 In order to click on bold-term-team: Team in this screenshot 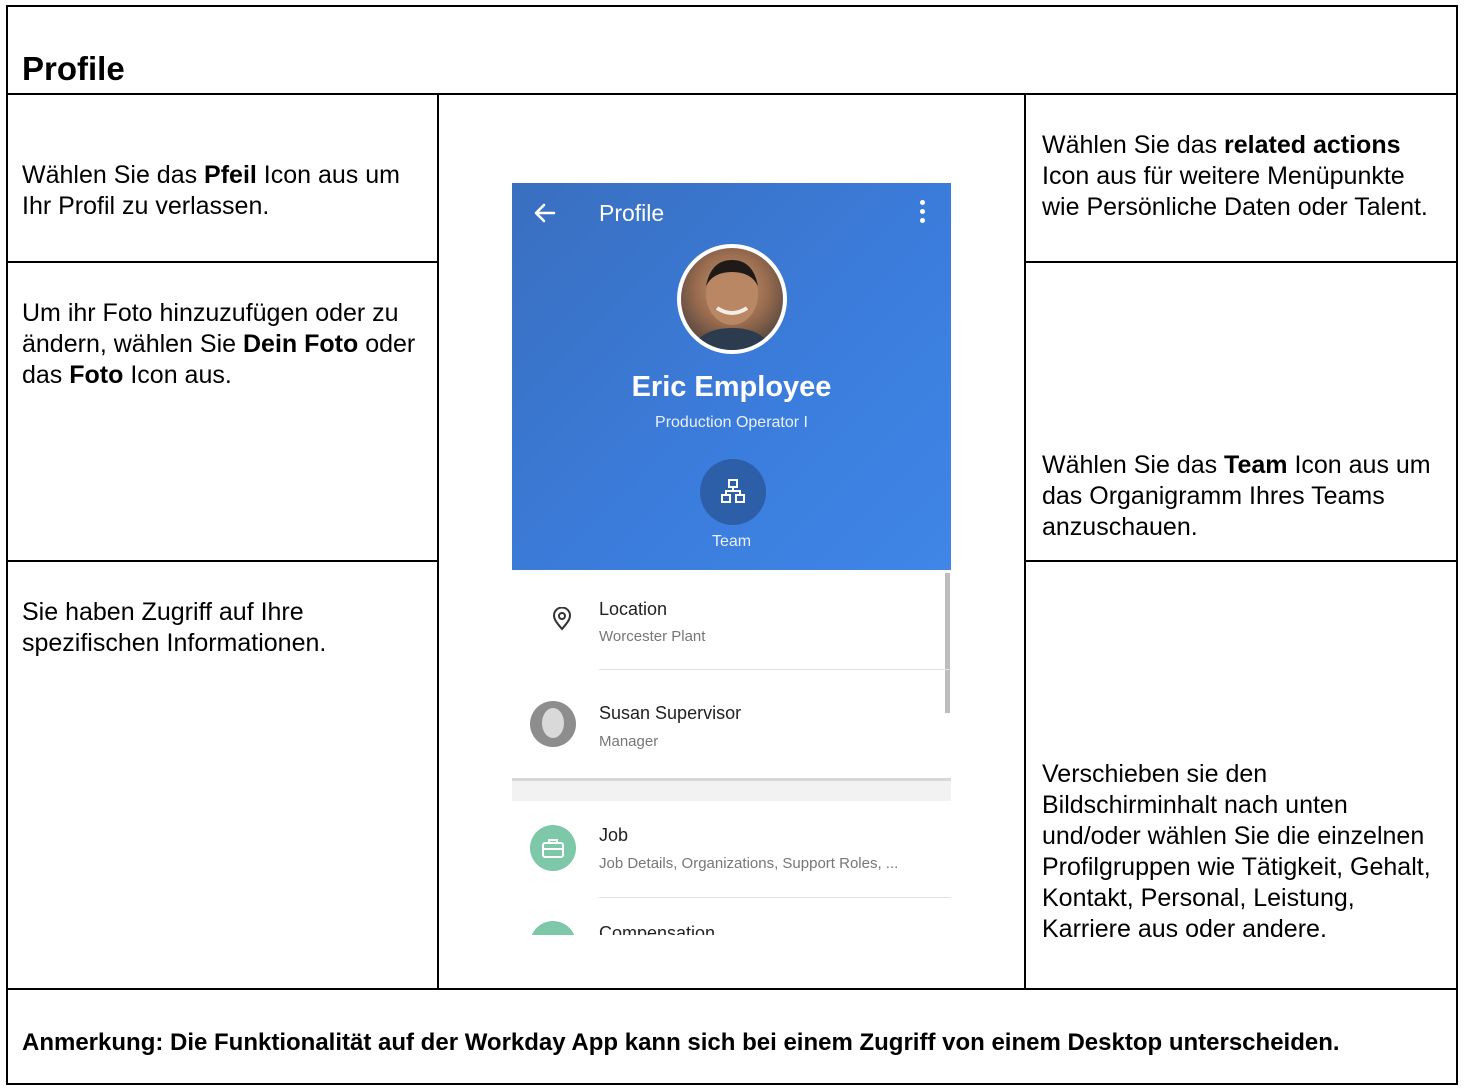, I will do `click(1256, 465)`.